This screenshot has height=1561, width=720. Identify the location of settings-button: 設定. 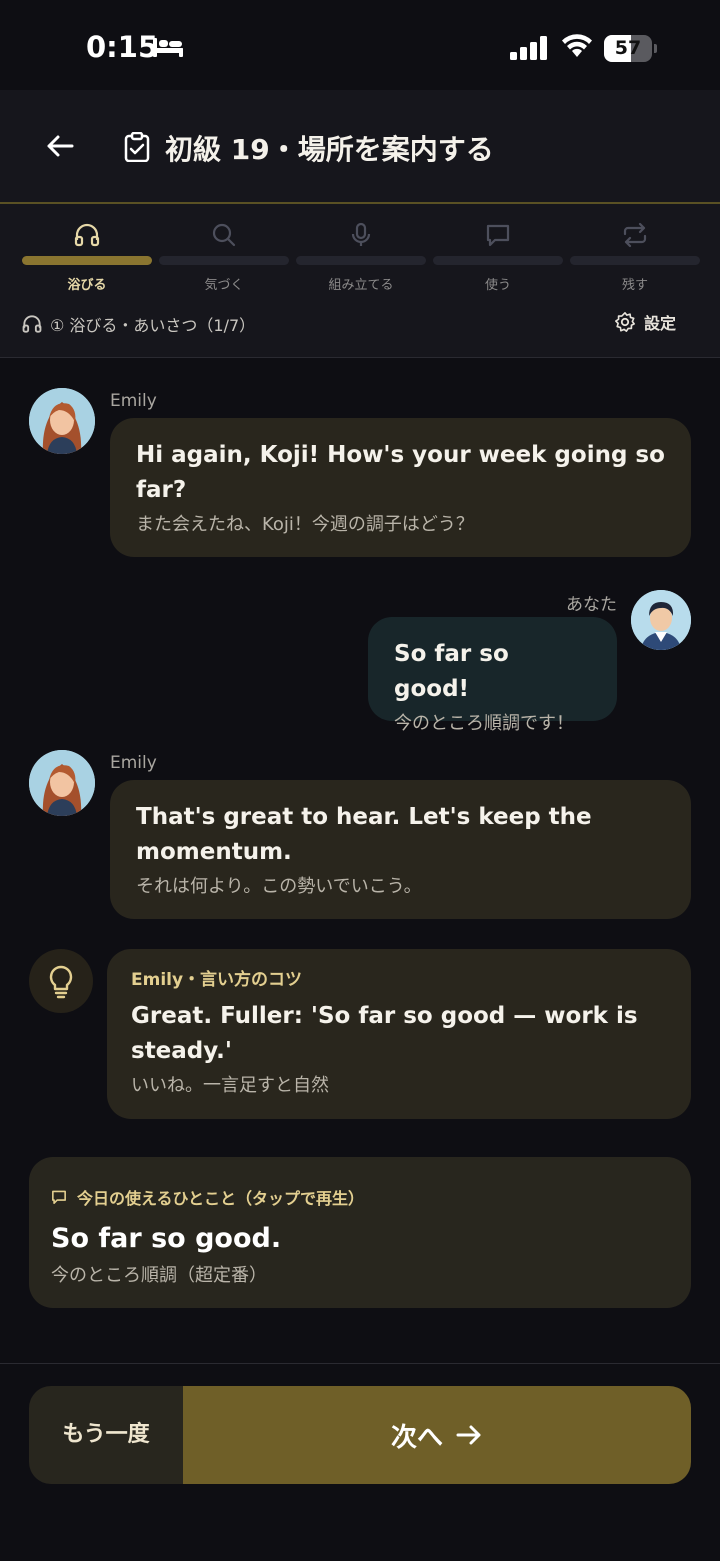
(645, 322).